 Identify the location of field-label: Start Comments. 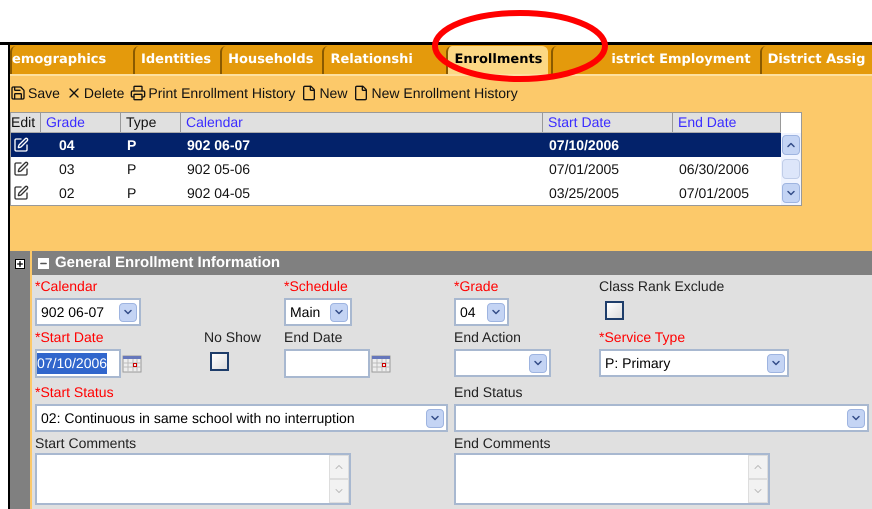
(86, 443).